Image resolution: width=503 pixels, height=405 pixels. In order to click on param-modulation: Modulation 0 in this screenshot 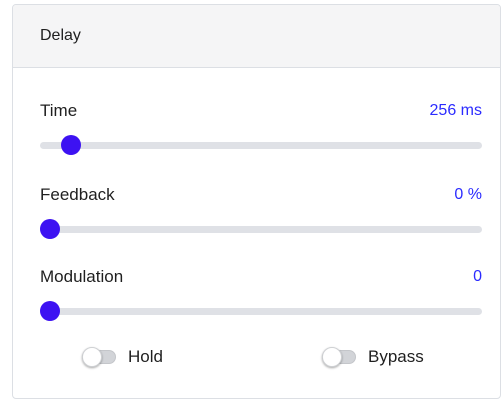, I will do `click(261, 294)`.